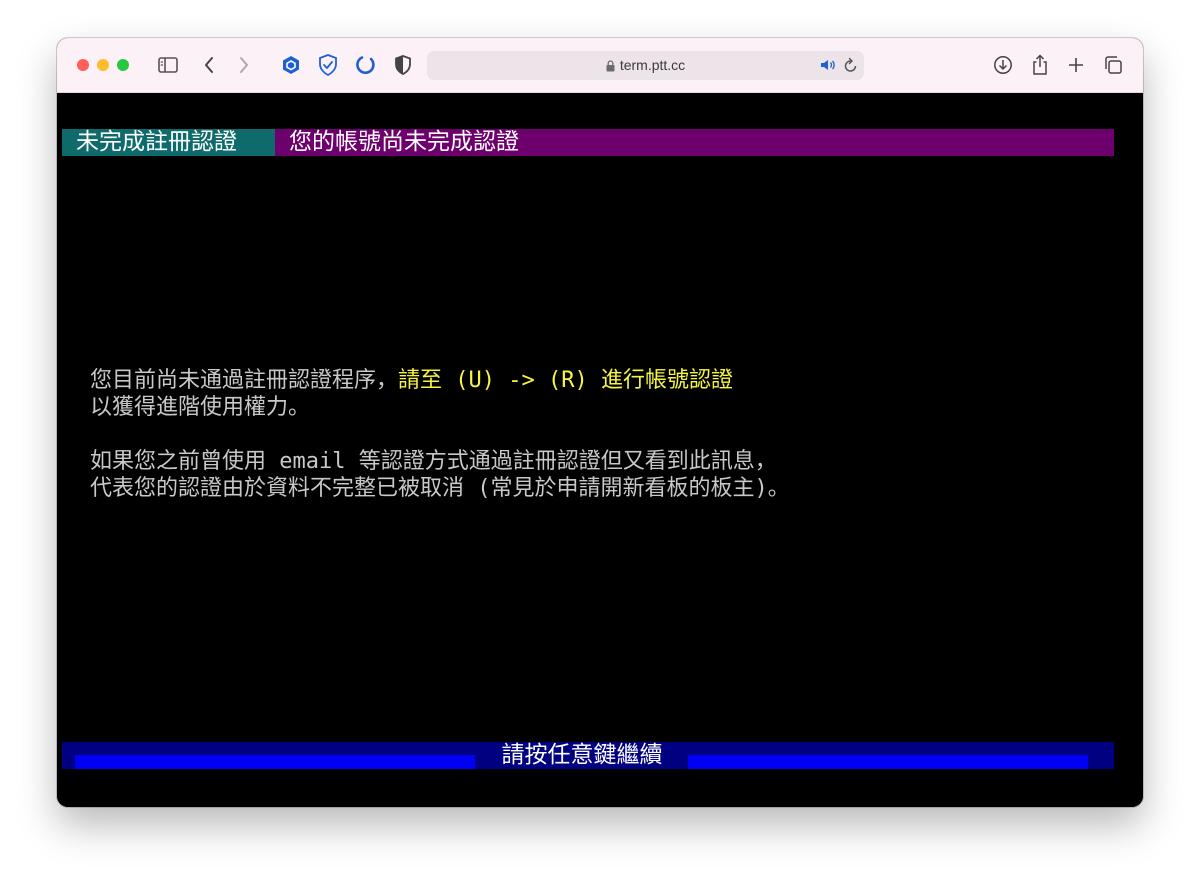 This screenshot has width=1200, height=883. I want to click on new-tab-icon, so click(1076, 65).